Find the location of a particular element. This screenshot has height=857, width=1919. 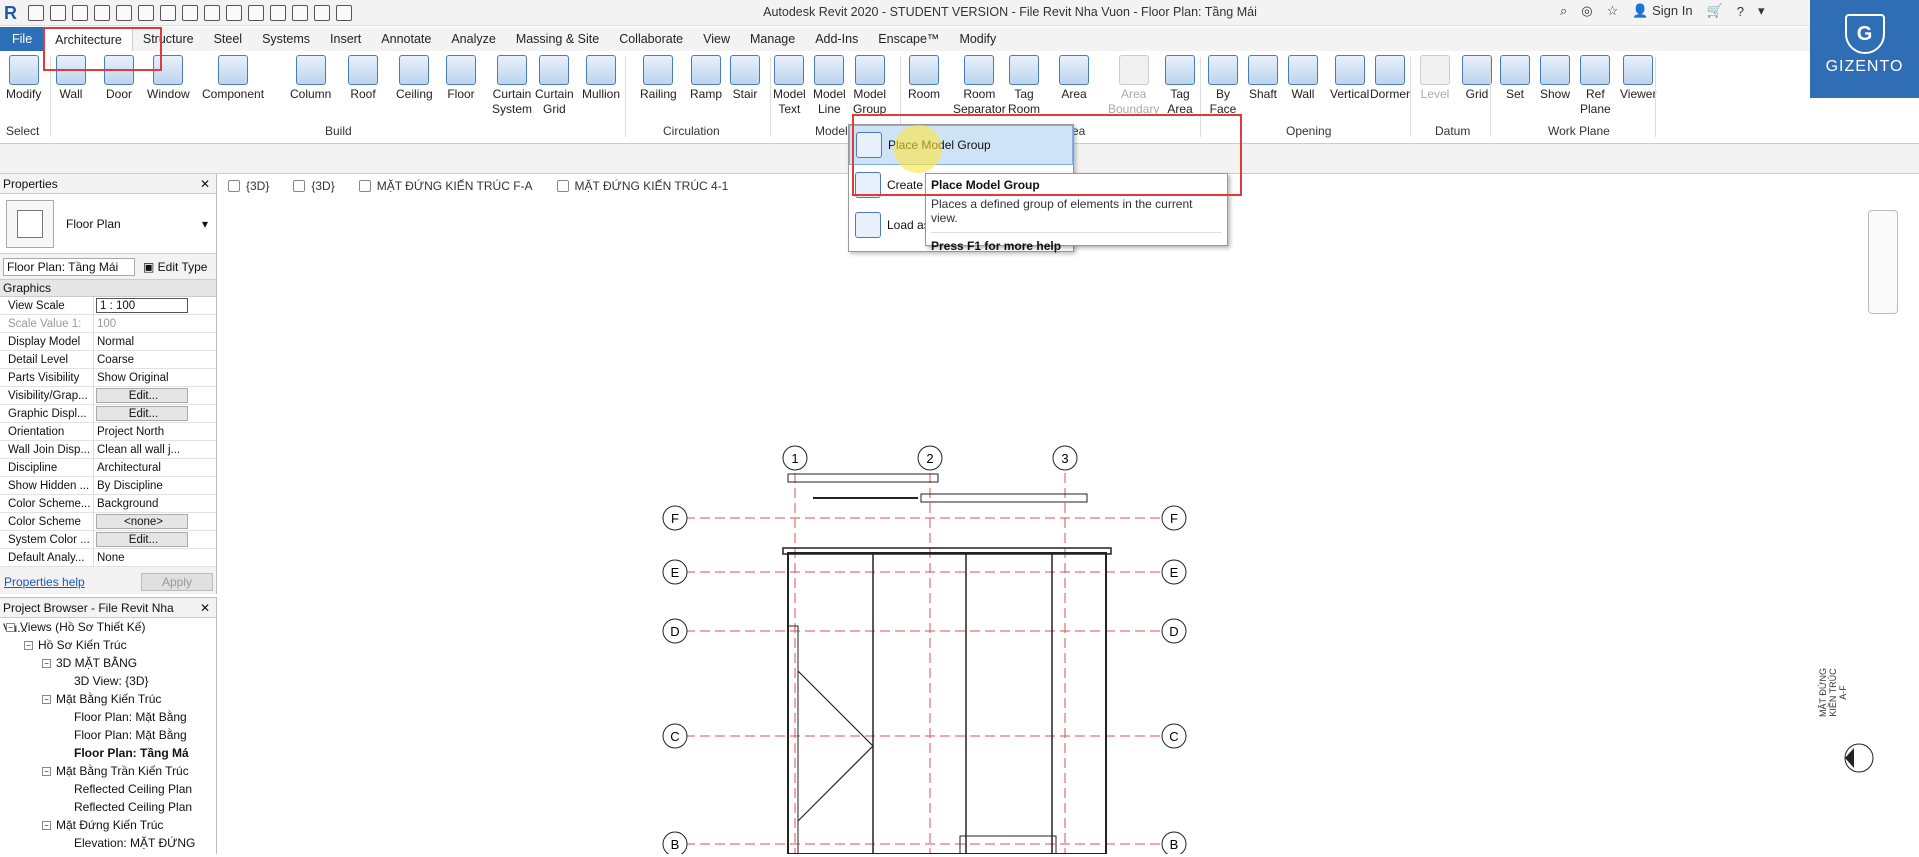

build-floor-button: Floor is located at coordinates (461, 78).